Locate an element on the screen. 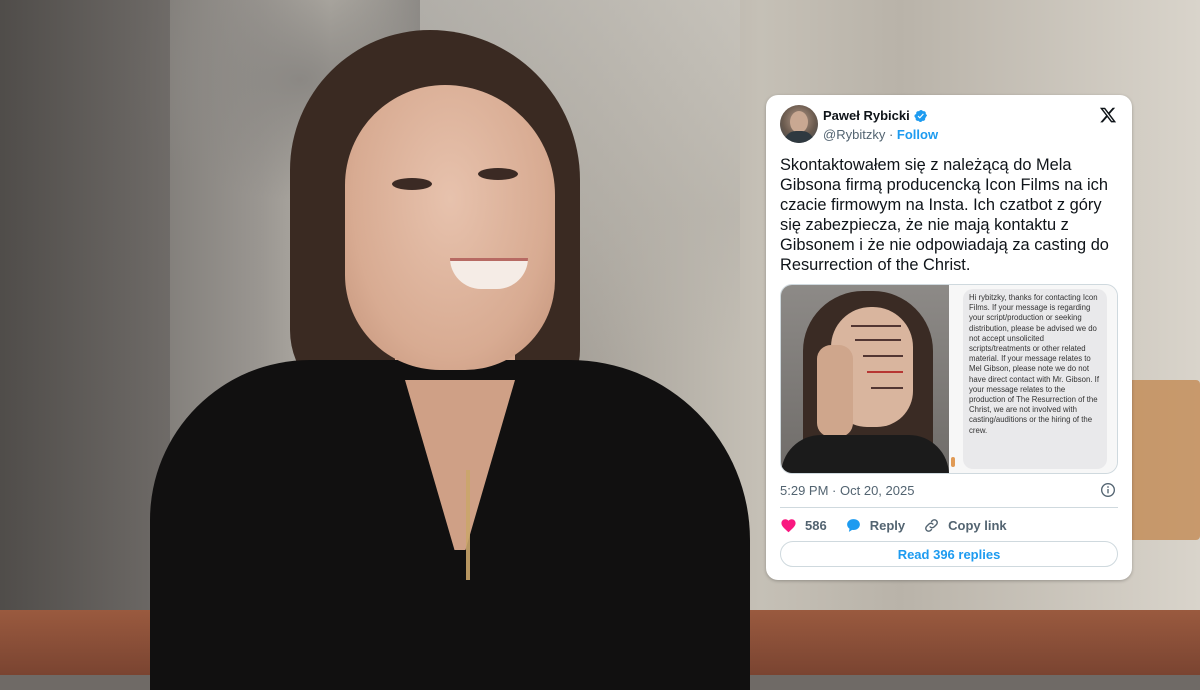 This screenshot has width=1200, height=690. read-replies-button: Read 396 replies is located at coordinates (949, 554).